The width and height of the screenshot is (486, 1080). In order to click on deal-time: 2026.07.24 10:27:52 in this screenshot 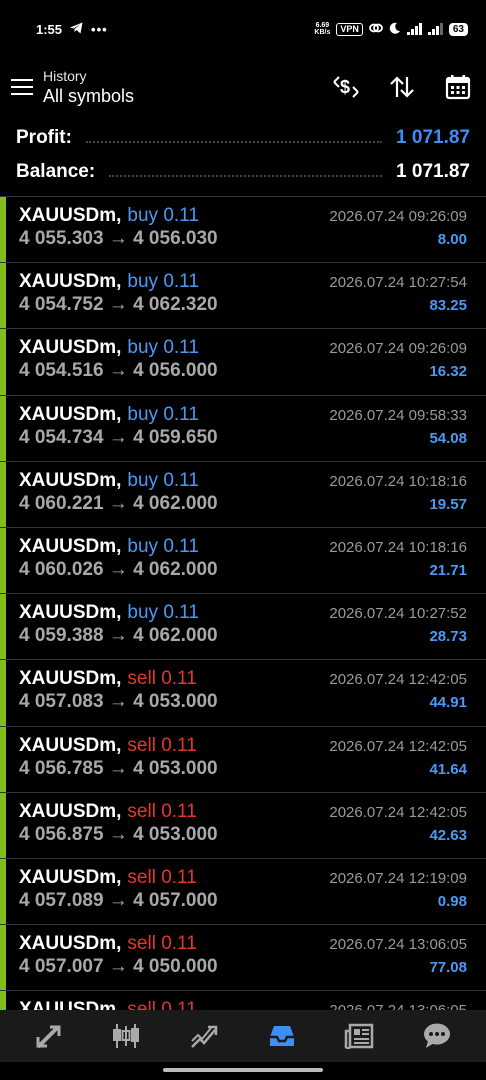, I will do `click(398, 614)`.